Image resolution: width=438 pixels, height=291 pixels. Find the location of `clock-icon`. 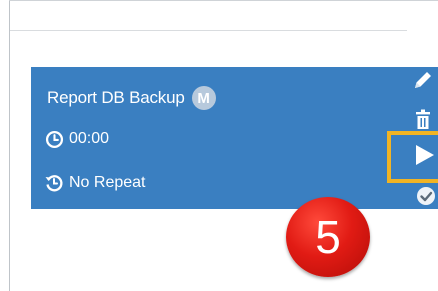

clock-icon is located at coordinates (54, 139).